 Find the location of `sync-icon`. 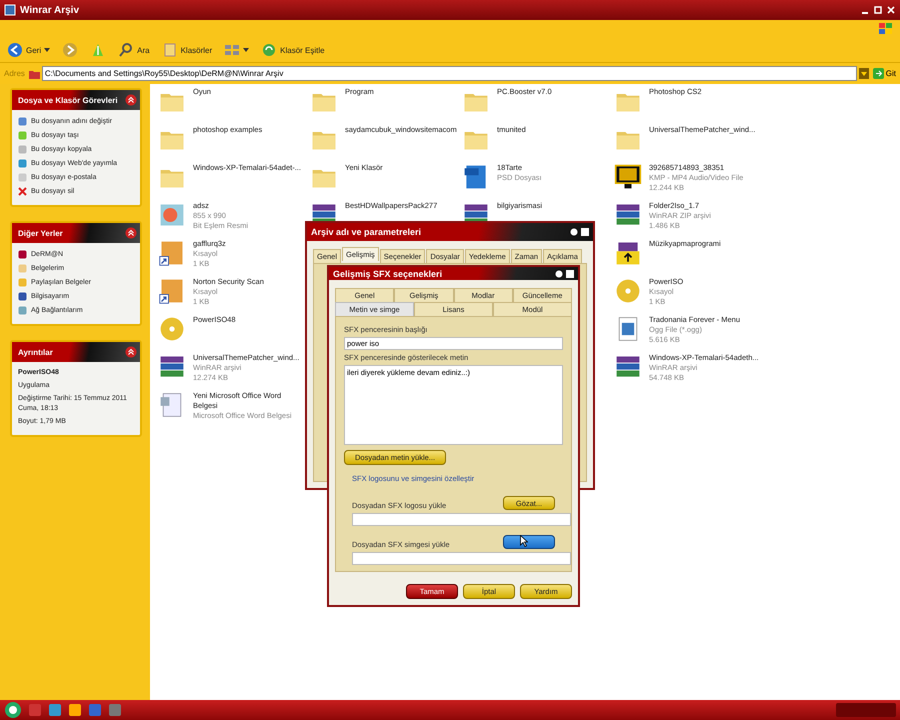

sync-icon is located at coordinates (269, 50).